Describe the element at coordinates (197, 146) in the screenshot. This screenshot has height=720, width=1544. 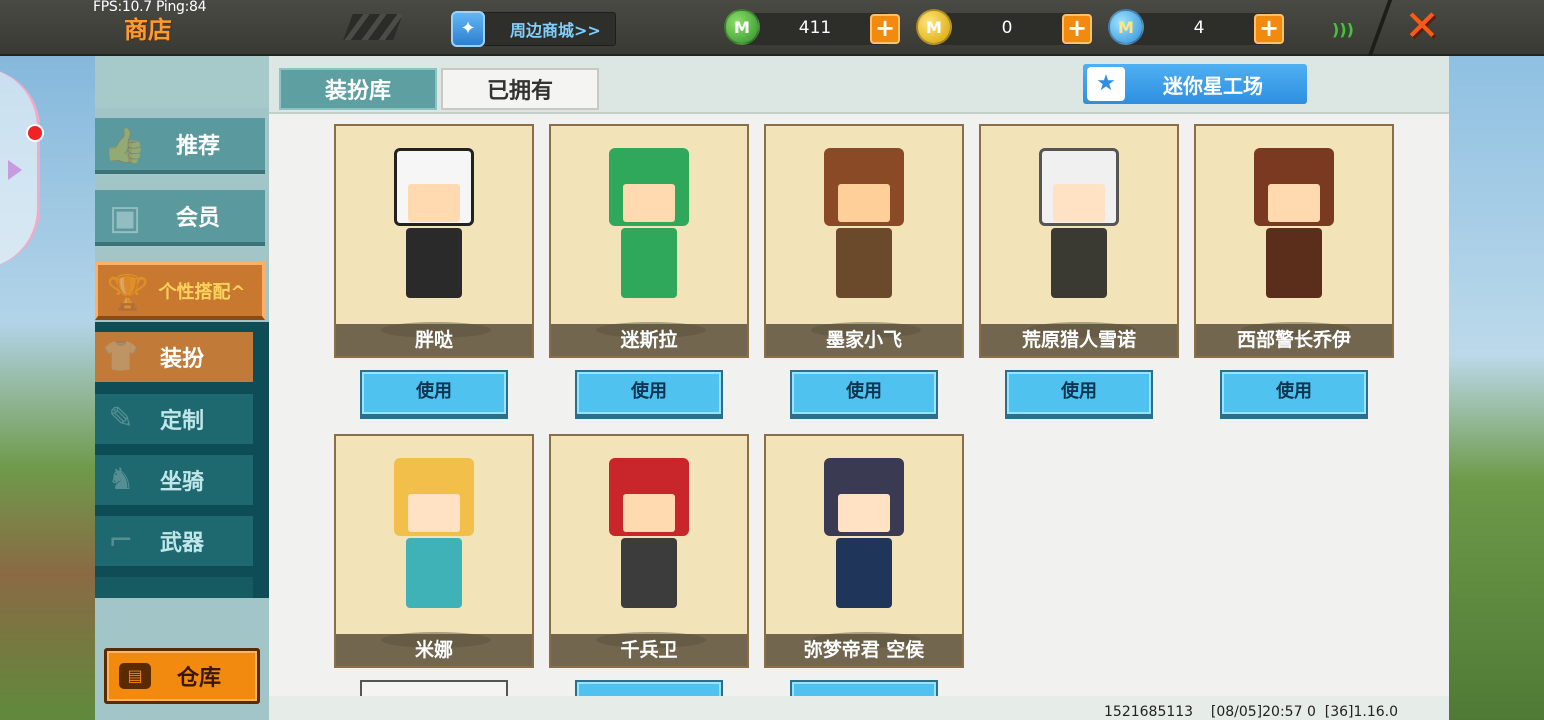
I see `sidebar-item-label: 推荐` at that location.